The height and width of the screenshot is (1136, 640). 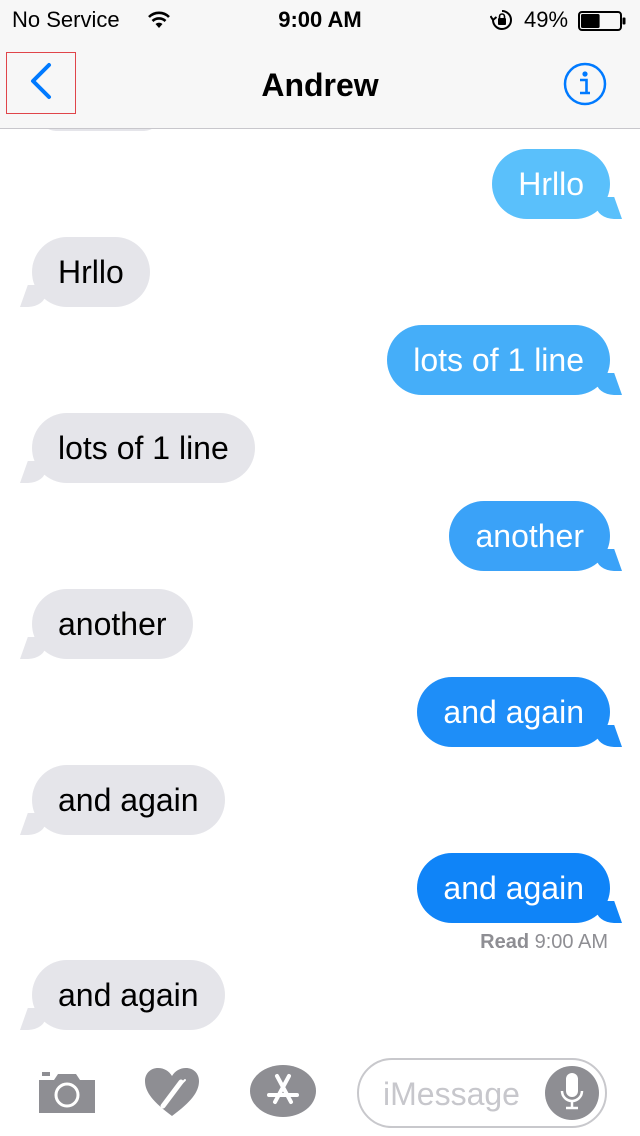 I want to click on battery-percent: 49%, so click(x=546, y=19).